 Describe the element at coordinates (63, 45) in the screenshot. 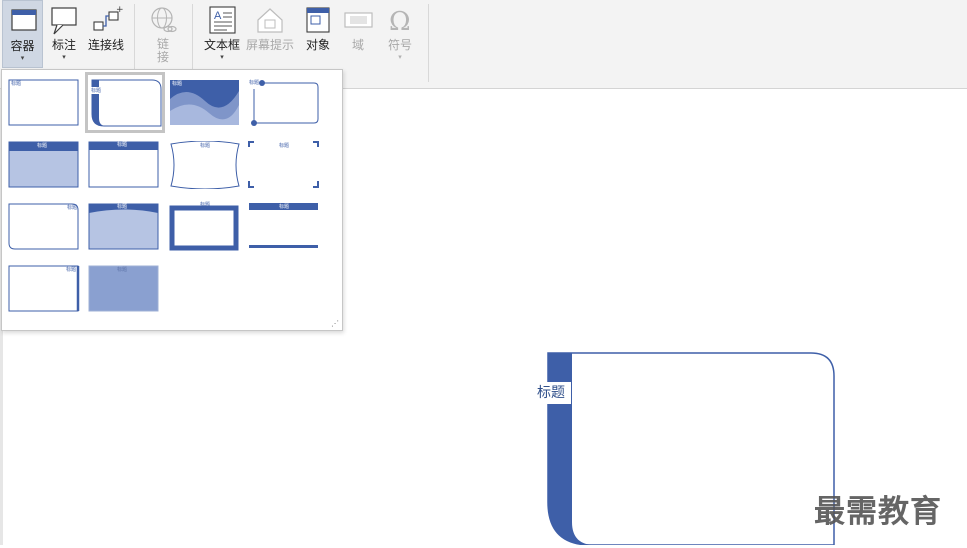

I see `callout-label: 标注` at that location.